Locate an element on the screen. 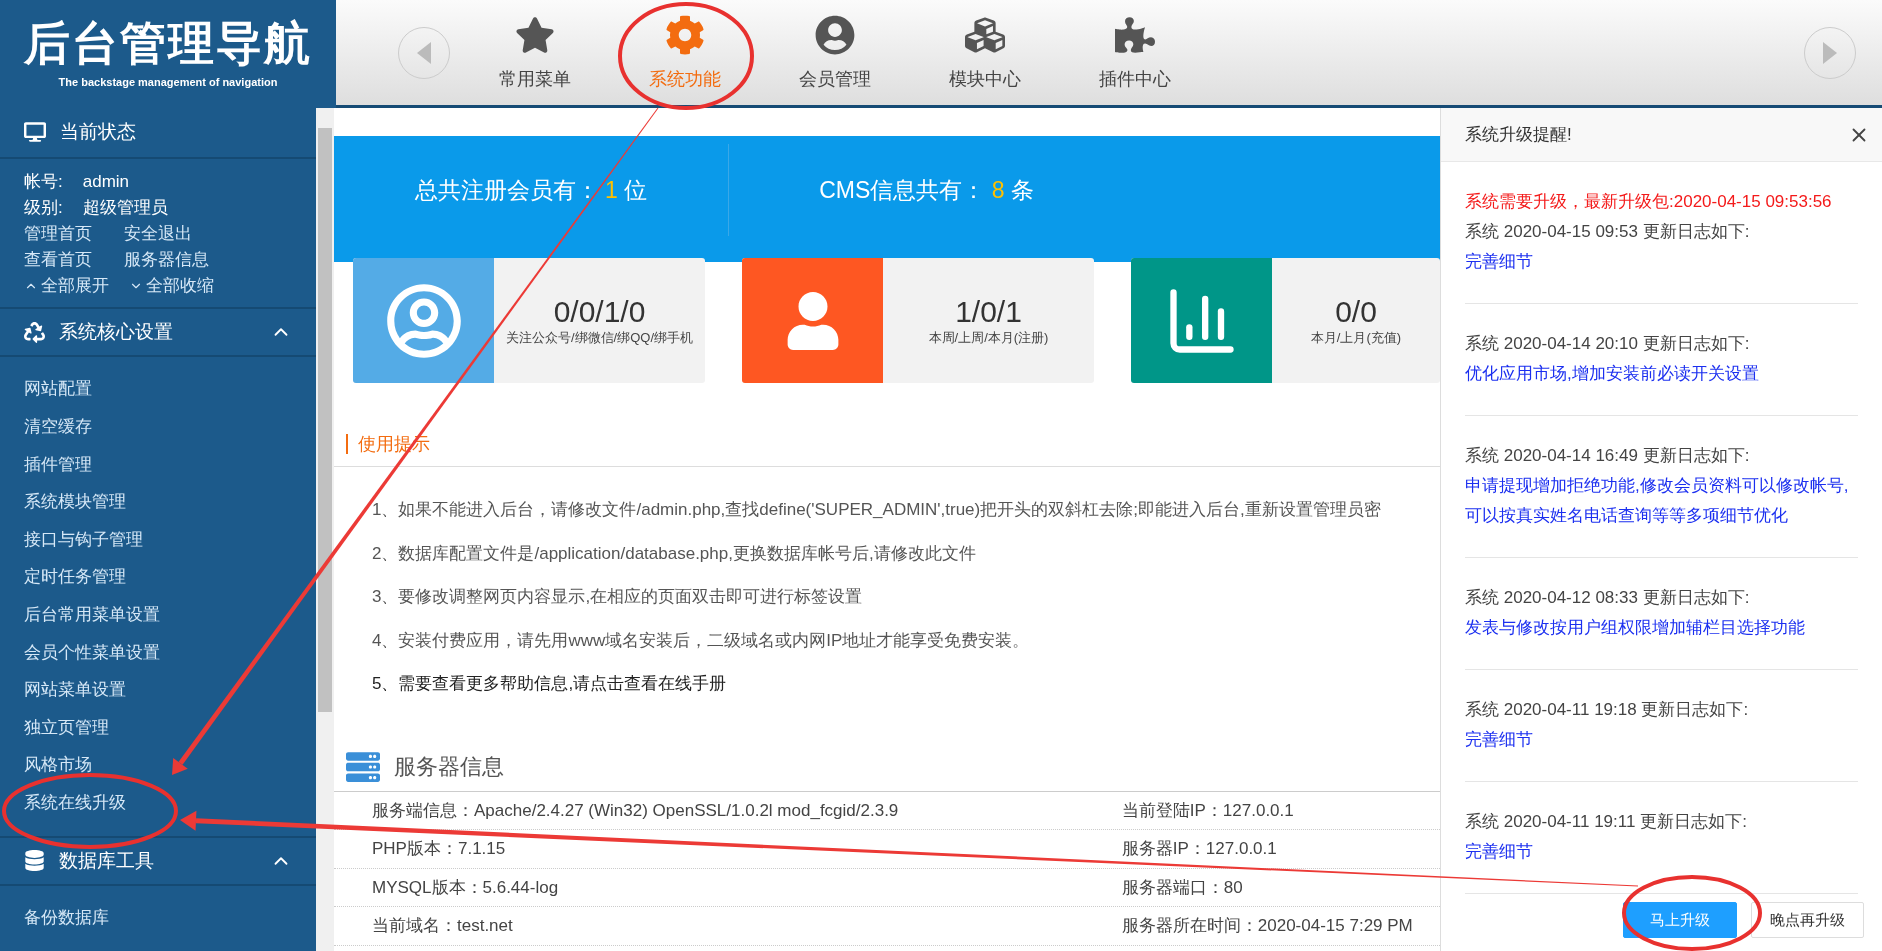 The width and height of the screenshot is (1882, 951). nav-tab: 会员管理 is located at coordinates (835, 52).